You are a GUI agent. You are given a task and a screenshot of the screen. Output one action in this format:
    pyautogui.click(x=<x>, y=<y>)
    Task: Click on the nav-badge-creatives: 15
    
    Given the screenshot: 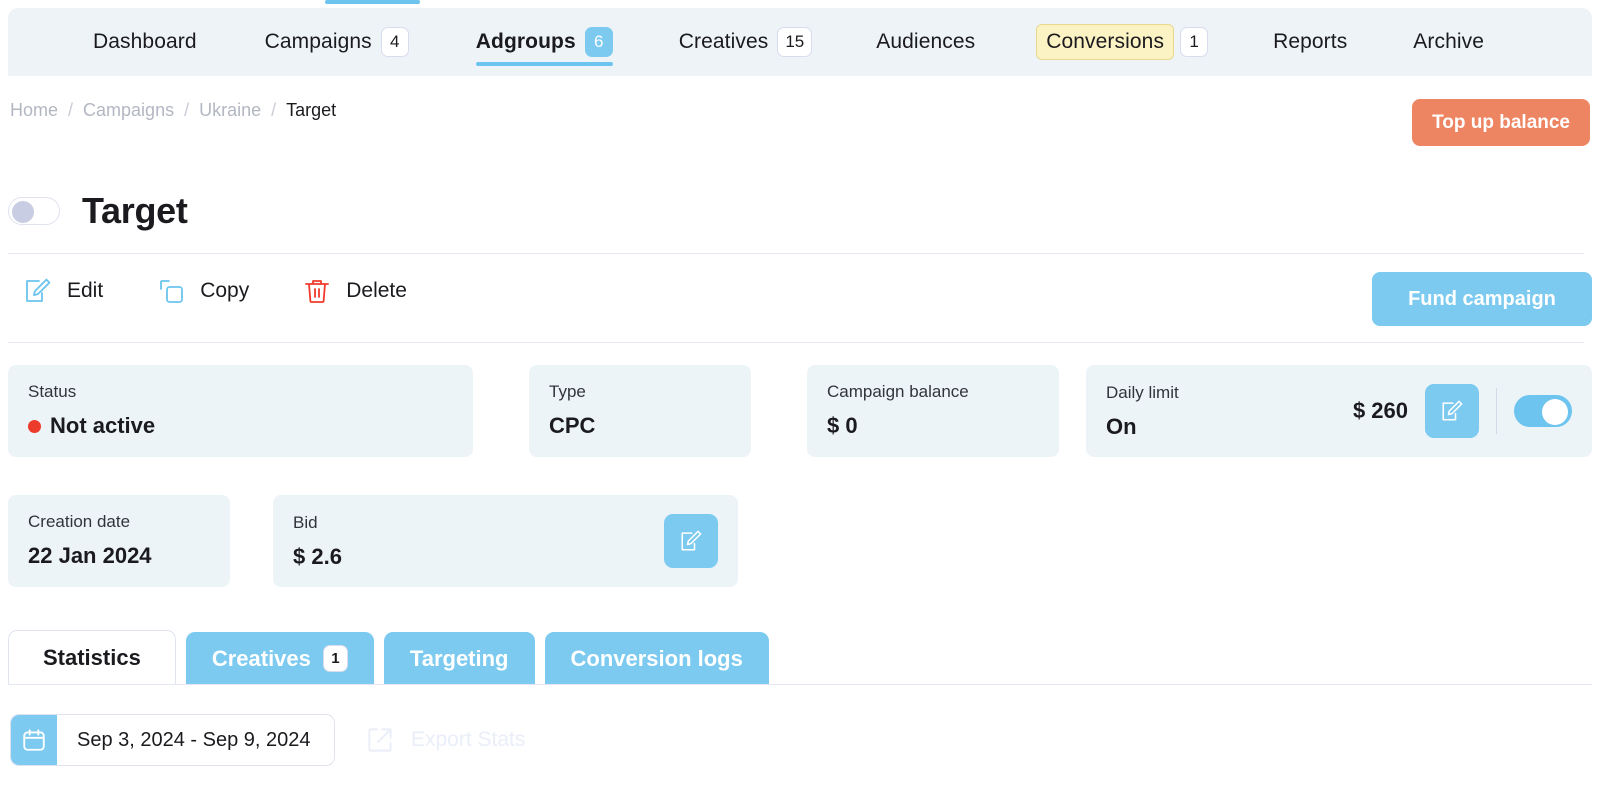 What is the action you would take?
    pyautogui.click(x=795, y=42)
    